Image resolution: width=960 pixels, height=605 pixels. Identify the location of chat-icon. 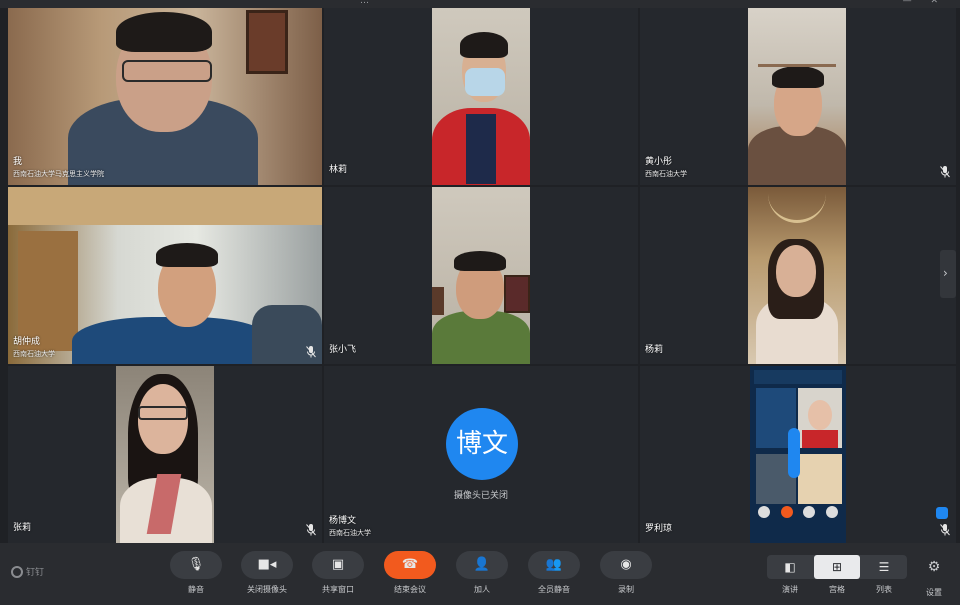
(942, 513).